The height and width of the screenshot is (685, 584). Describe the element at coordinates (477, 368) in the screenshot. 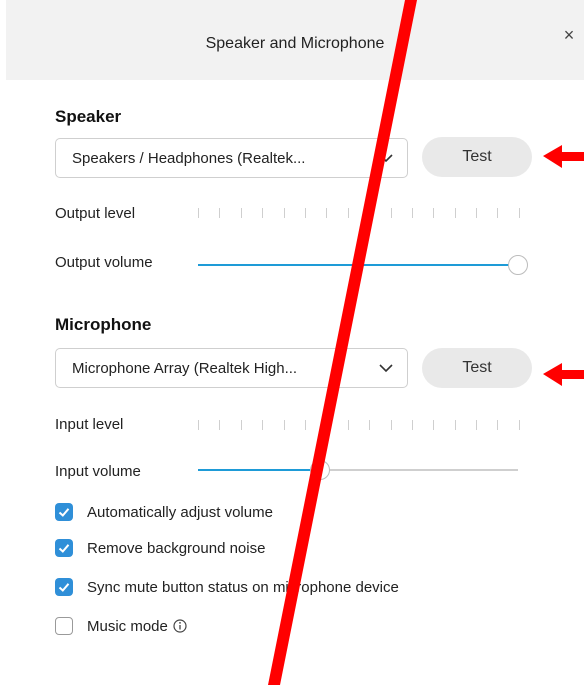

I see `microphone-test-button: Test` at that location.